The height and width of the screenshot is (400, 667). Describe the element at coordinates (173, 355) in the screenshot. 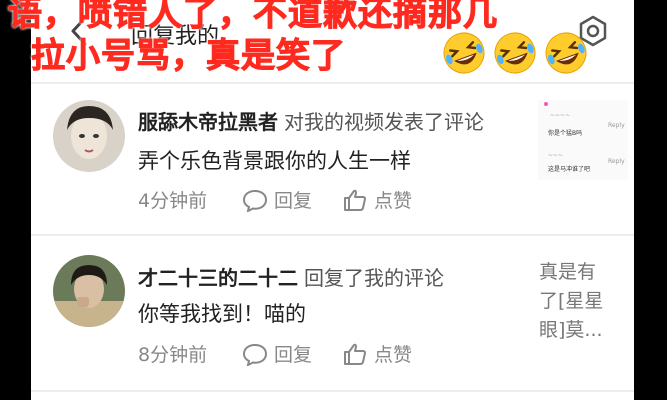

I see `timestamp: 8分钟前` at that location.